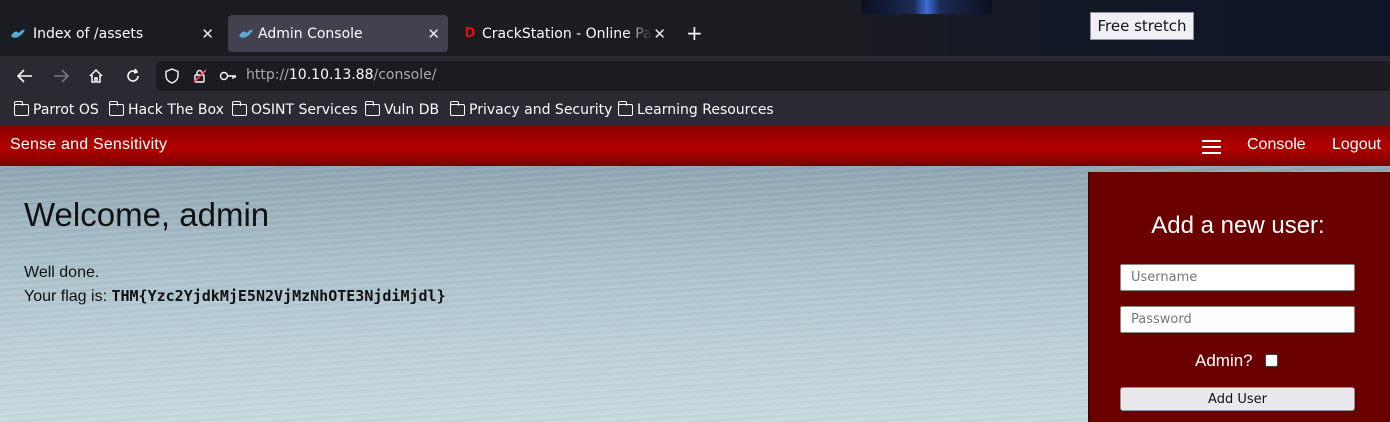  I want to click on reload-icon, so click(133, 76).